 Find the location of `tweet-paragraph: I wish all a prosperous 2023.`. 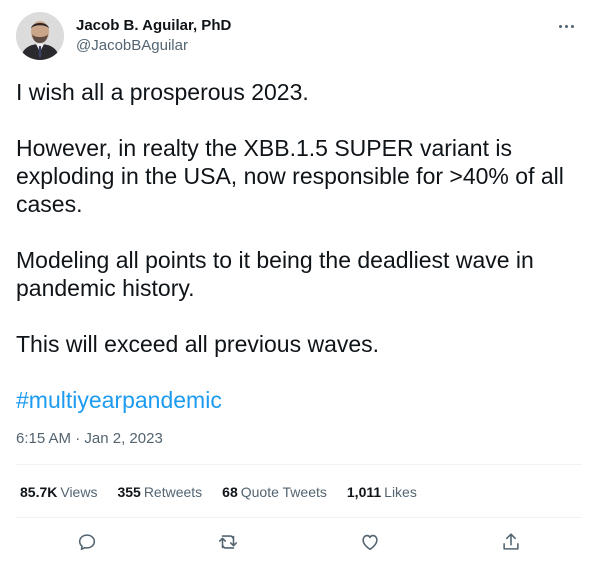

tweet-paragraph: I wish all a prosperous 2023. is located at coordinates (162, 92).